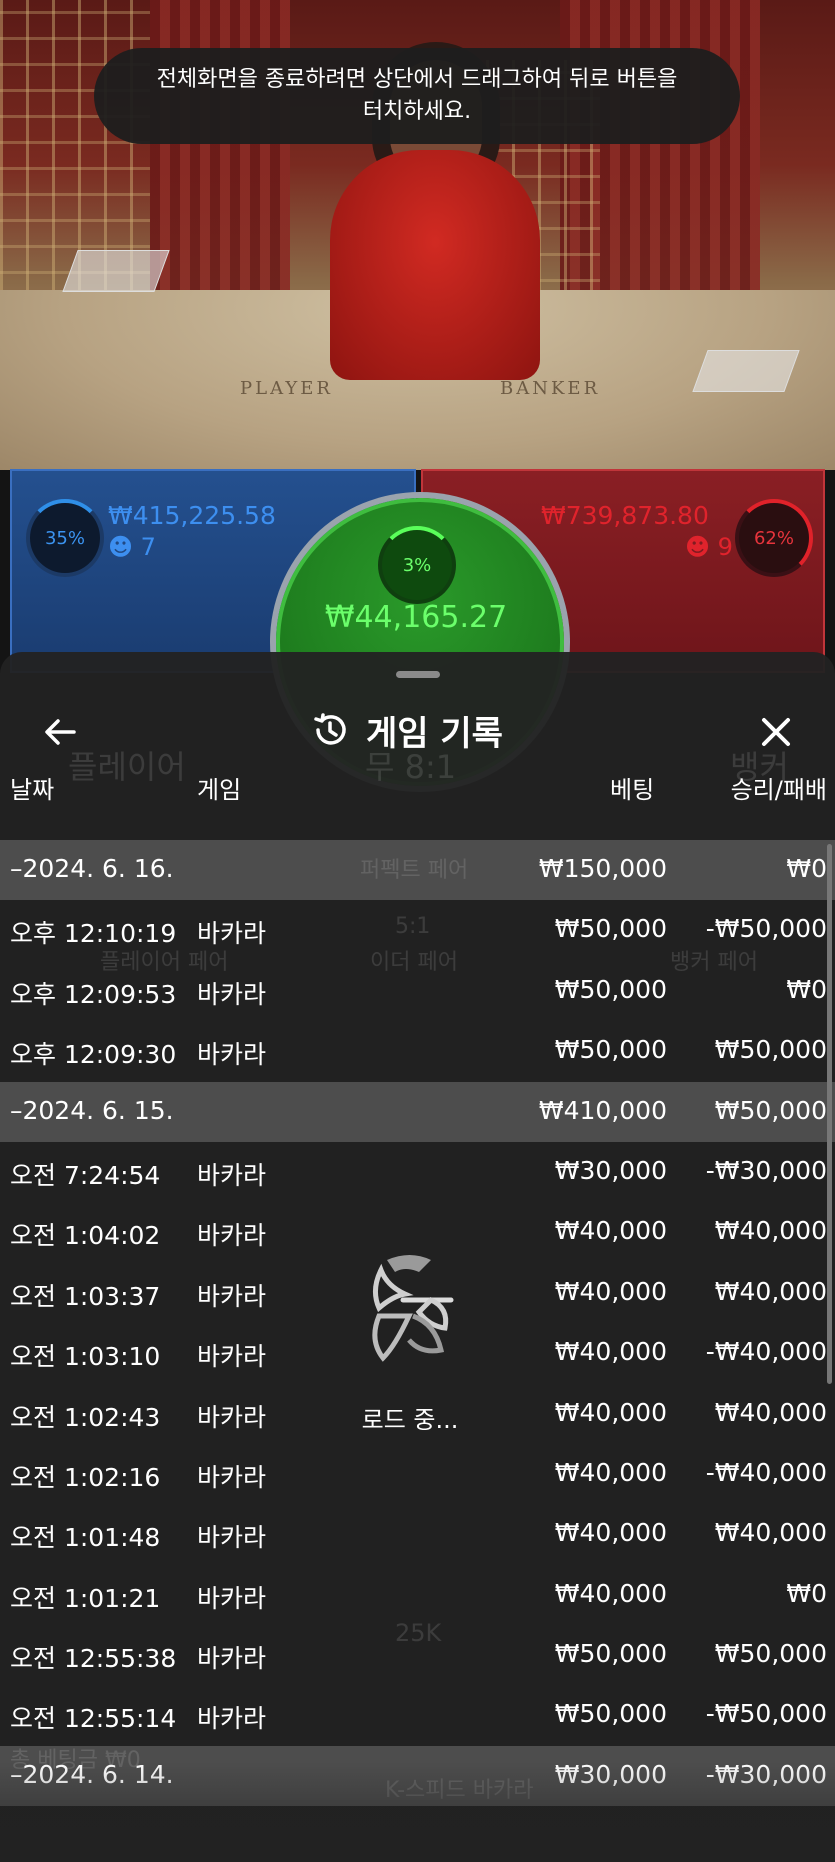 This screenshot has height=1862, width=835. Describe the element at coordinates (417, 1534) in the screenshot. I see `history-row: 오전 1:01:48 바카라 ₩40,000 ₩40,000` at that location.